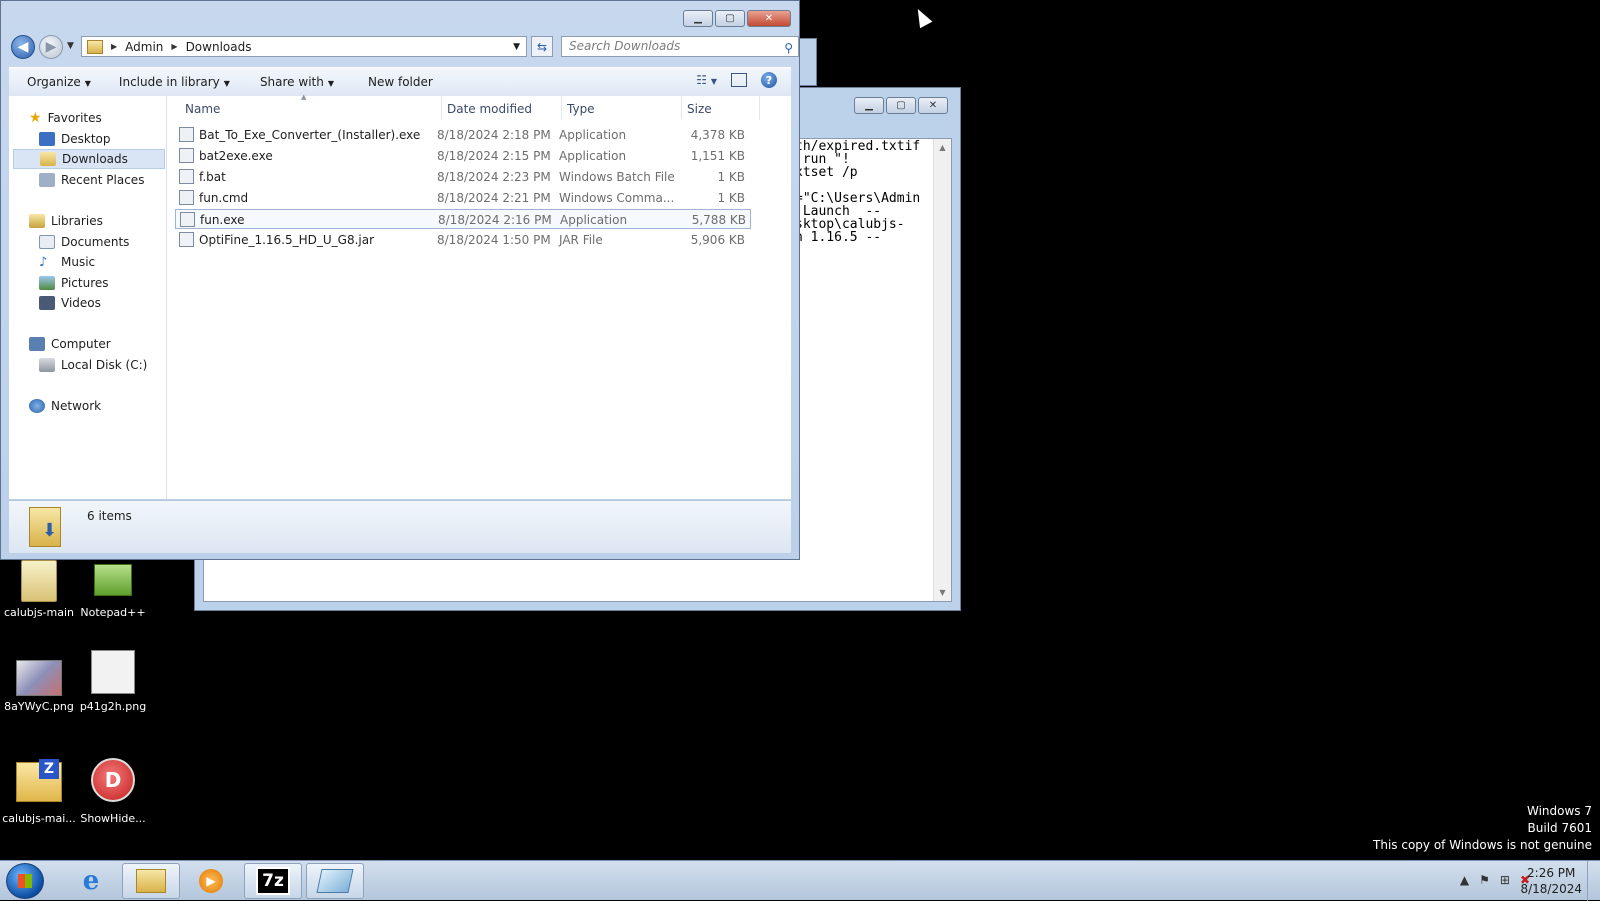 This screenshot has width=1600, height=901. I want to click on back-button: ◀, so click(23, 47).